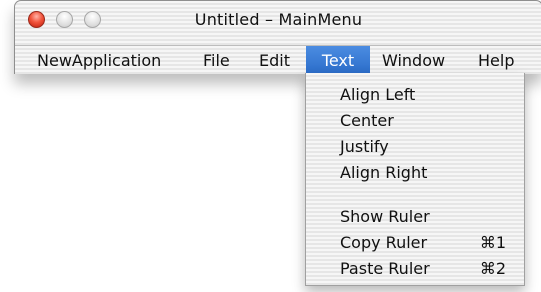 This screenshot has height=292, width=541. Describe the element at coordinates (216, 60) in the screenshot. I see `menu-file: File` at that location.